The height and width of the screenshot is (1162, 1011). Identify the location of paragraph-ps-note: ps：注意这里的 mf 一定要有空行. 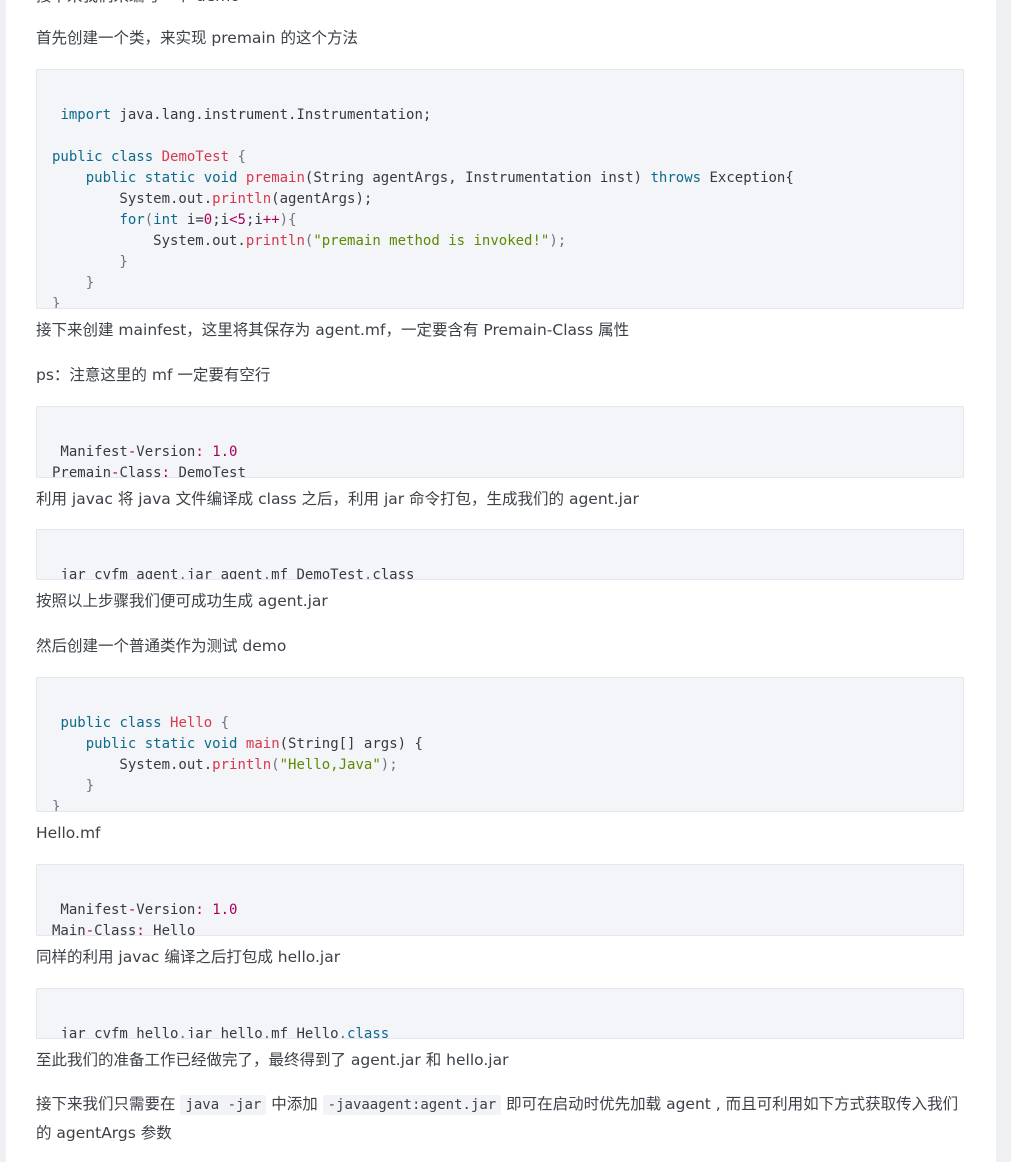
(153, 375).